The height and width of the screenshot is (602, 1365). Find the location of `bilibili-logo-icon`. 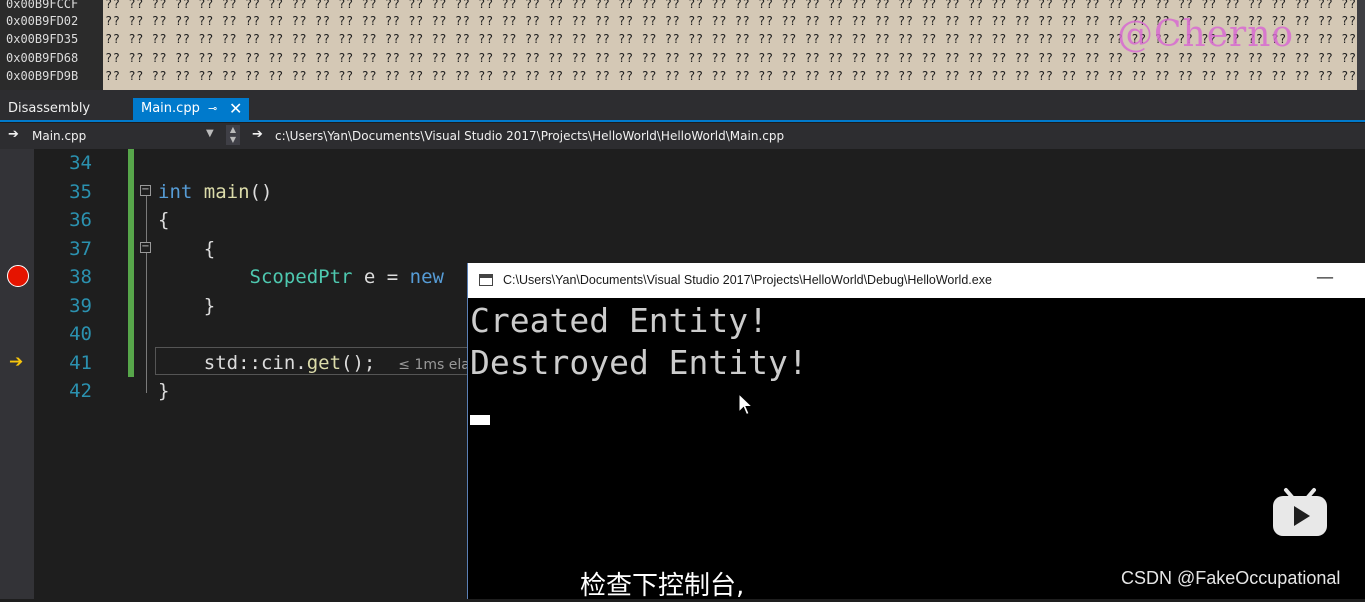

bilibili-logo-icon is located at coordinates (1300, 512).